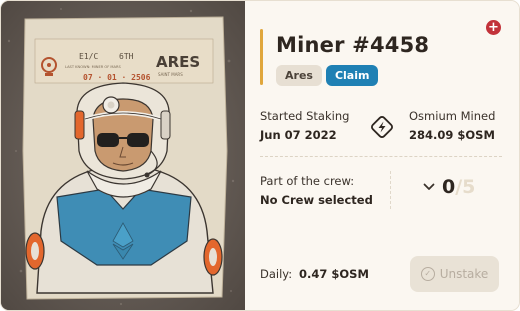 The image size is (520, 311). What do you see at coordinates (390, 190) in the screenshot?
I see `crew-divider` at bounding box center [390, 190].